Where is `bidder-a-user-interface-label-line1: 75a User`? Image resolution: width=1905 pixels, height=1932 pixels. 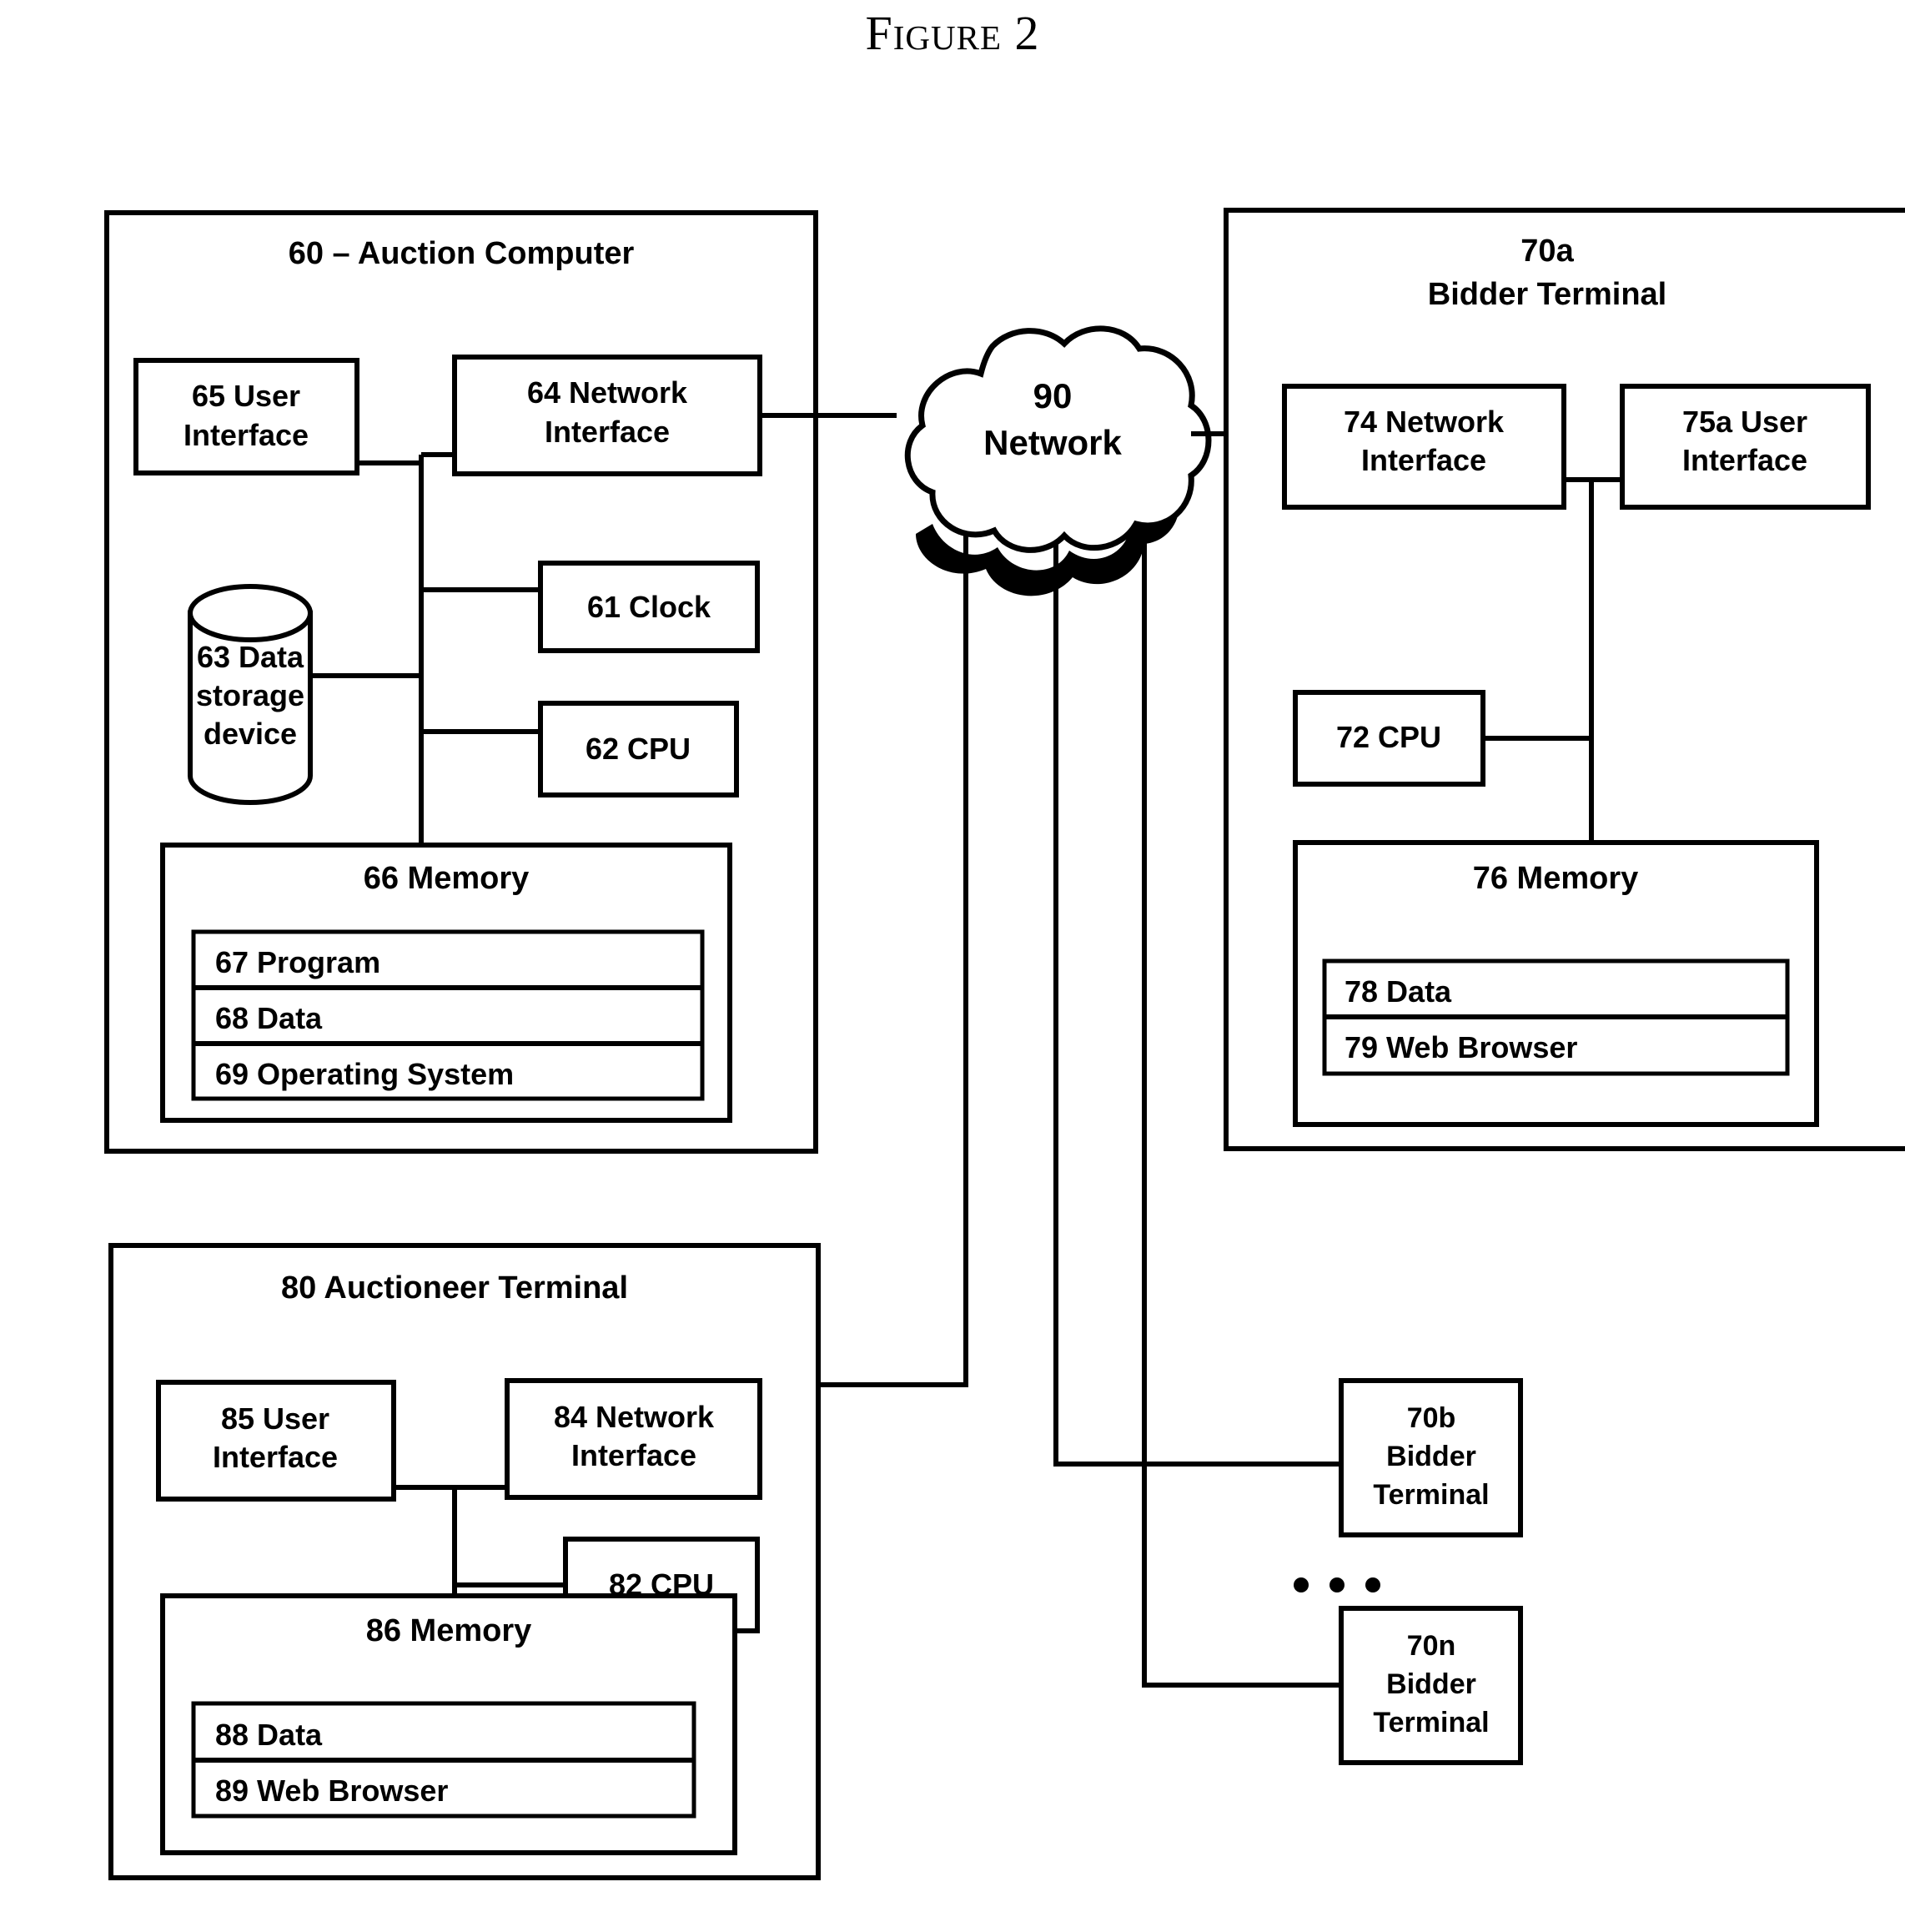 bidder-a-user-interface-label-line1: 75a User is located at coordinates (1744, 422).